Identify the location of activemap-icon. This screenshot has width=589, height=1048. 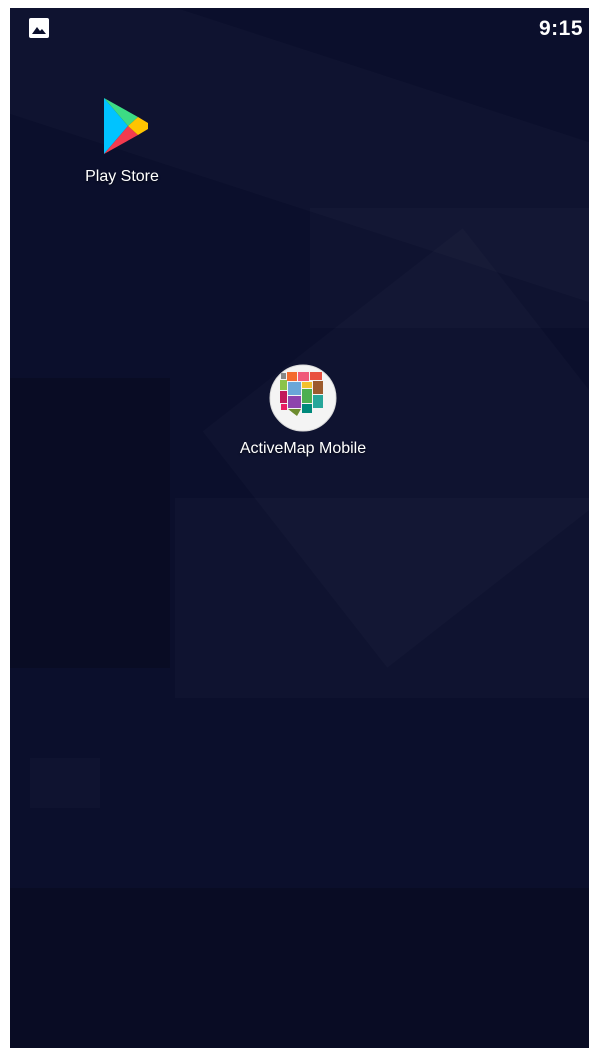
(303, 398).